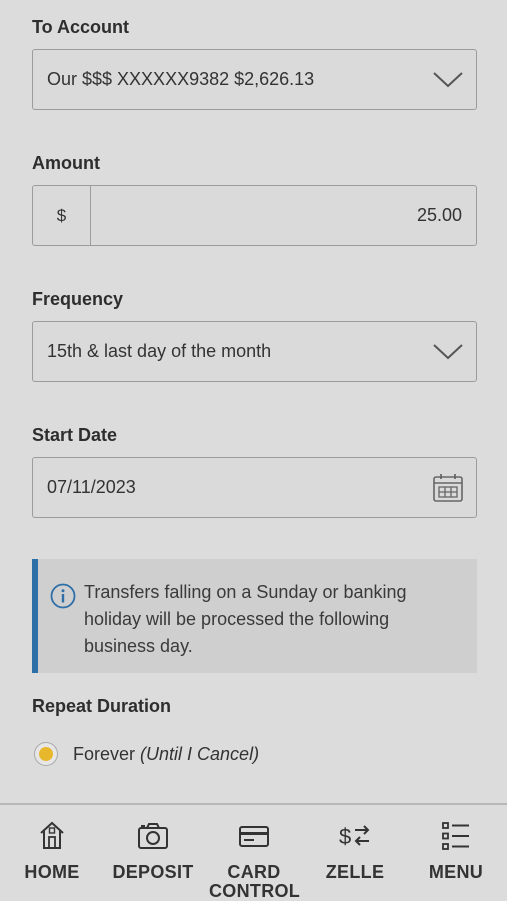 The width and height of the screenshot is (507, 901). I want to click on frequency-value: 15th & last day of the month, so click(159, 351).